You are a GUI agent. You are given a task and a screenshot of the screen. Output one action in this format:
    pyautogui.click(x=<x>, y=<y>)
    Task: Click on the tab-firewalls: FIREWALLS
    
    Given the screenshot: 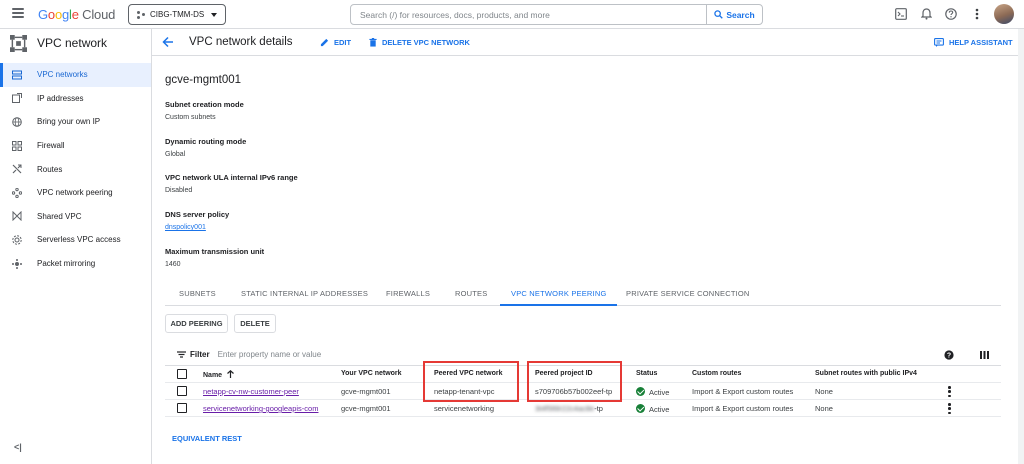 What is the action you would take?
    pyautogui.click(x=408, y=293)
    